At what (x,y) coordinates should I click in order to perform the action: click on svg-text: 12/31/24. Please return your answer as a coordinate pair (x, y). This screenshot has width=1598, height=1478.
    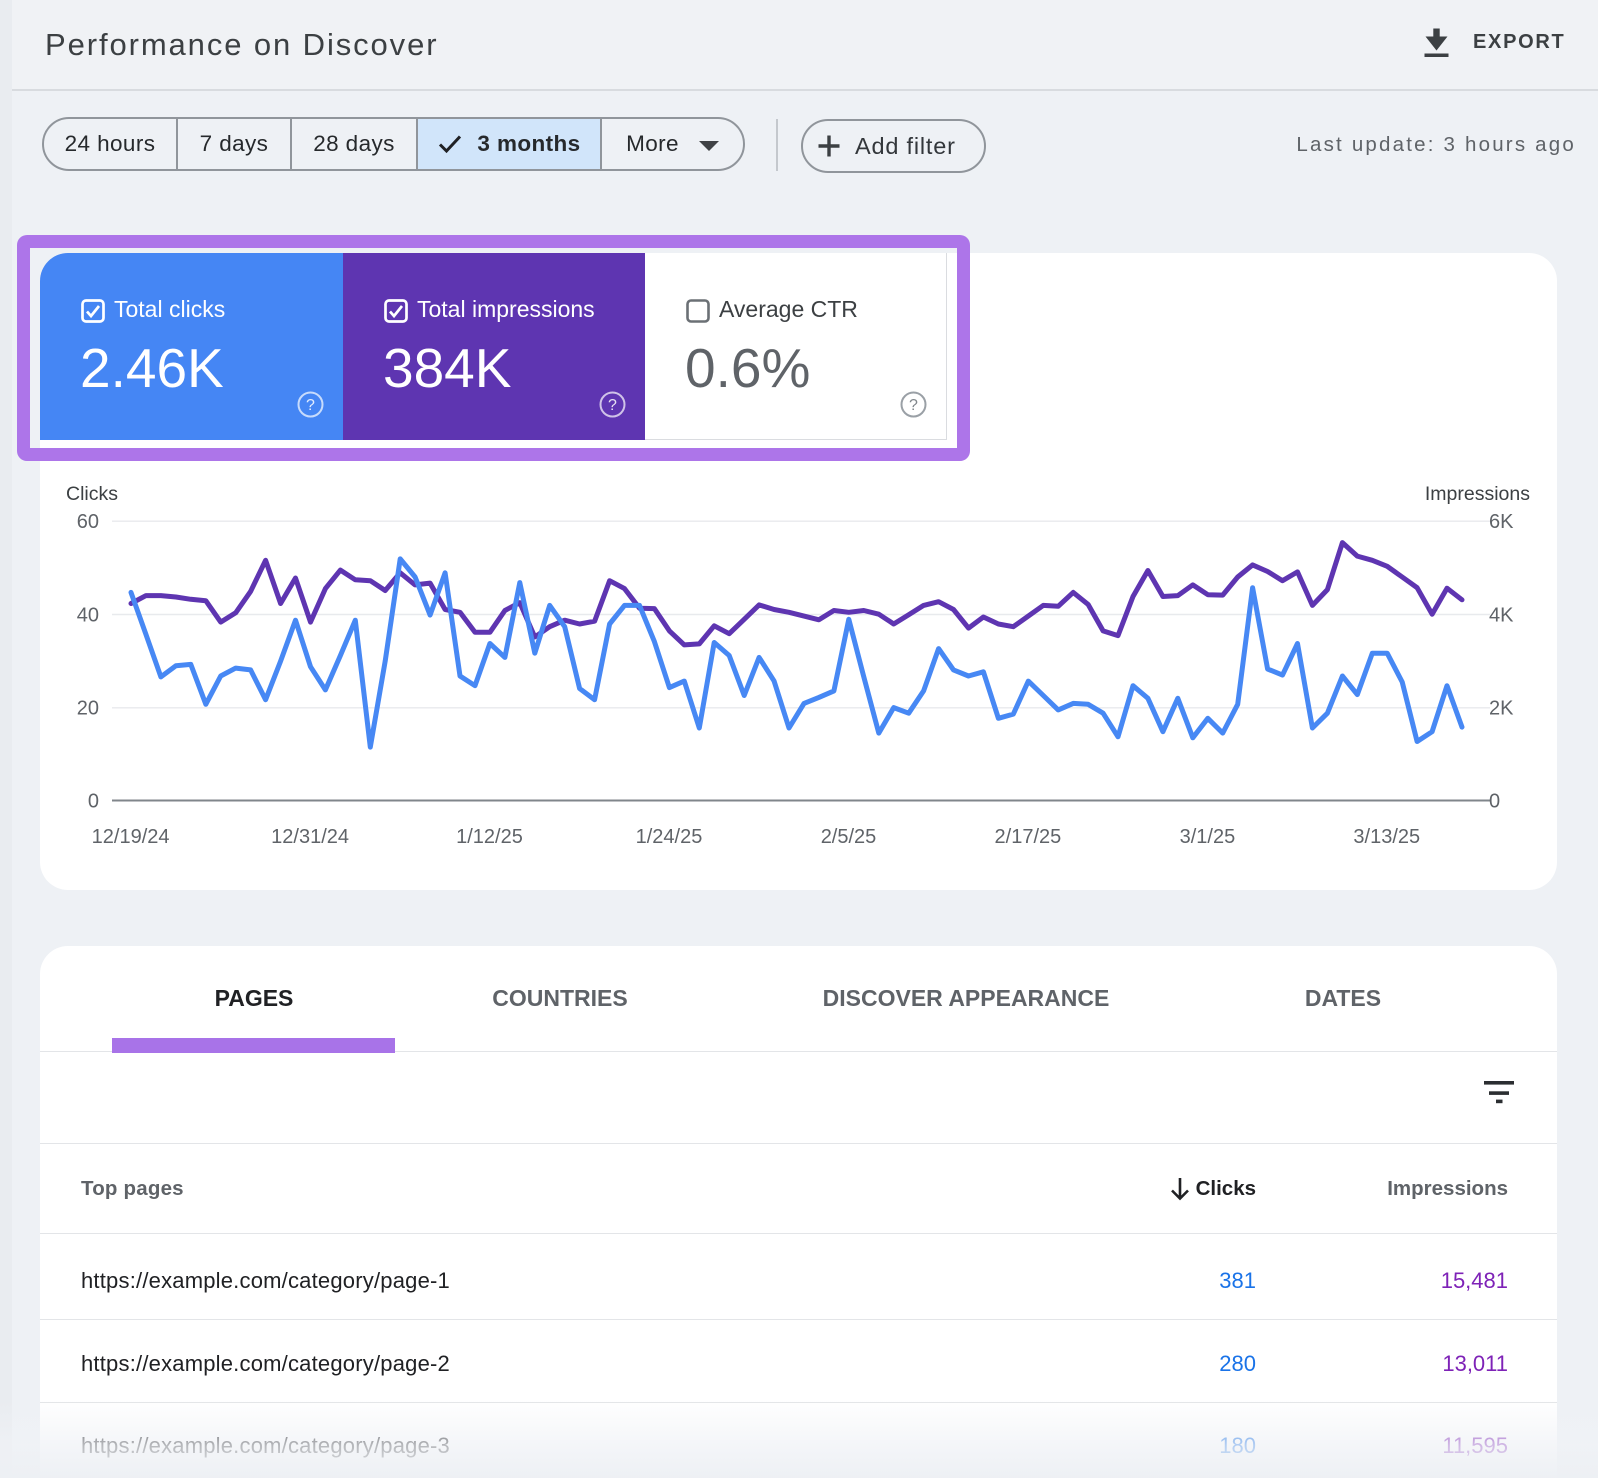
    Looking at the image, I should click on (310, 837).